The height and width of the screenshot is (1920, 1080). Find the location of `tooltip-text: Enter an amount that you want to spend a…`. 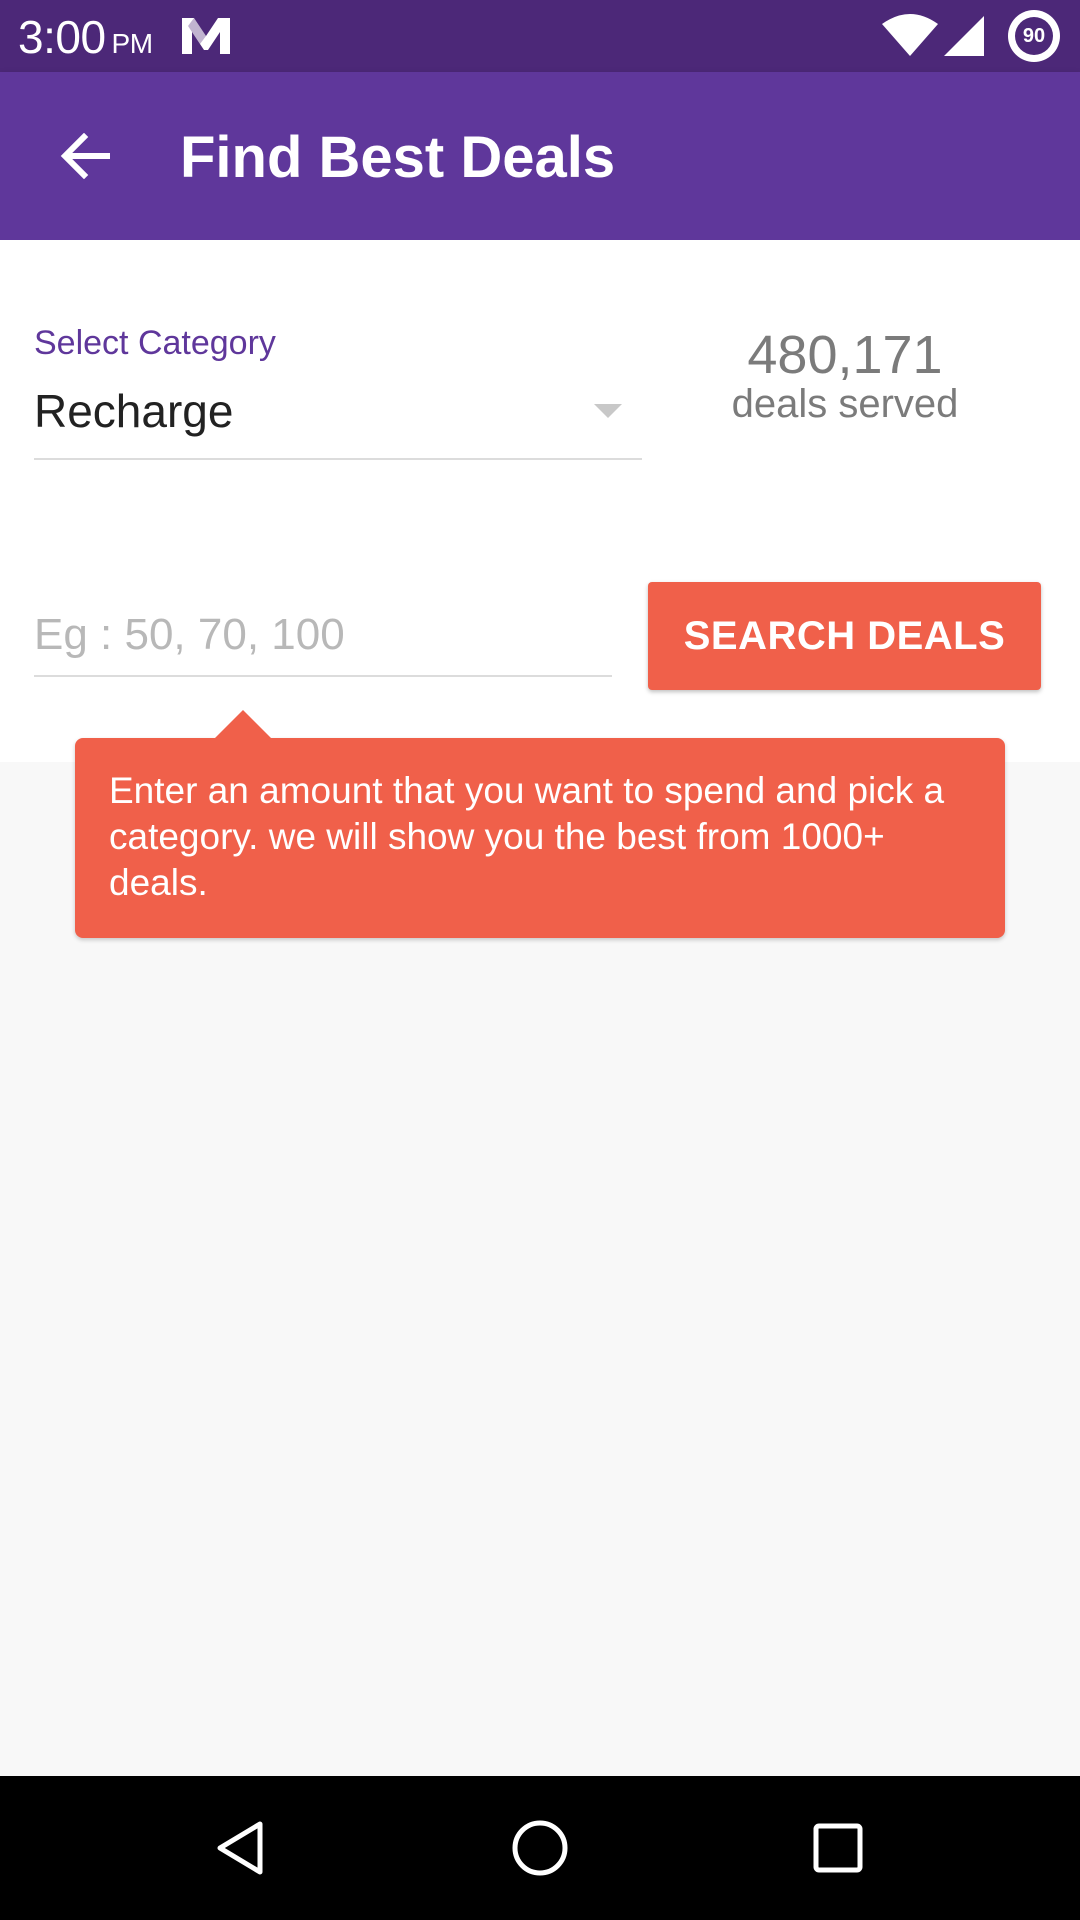

tooltip-text: Enter an amount that you want to spend a… is located at coordinates (527, 836).